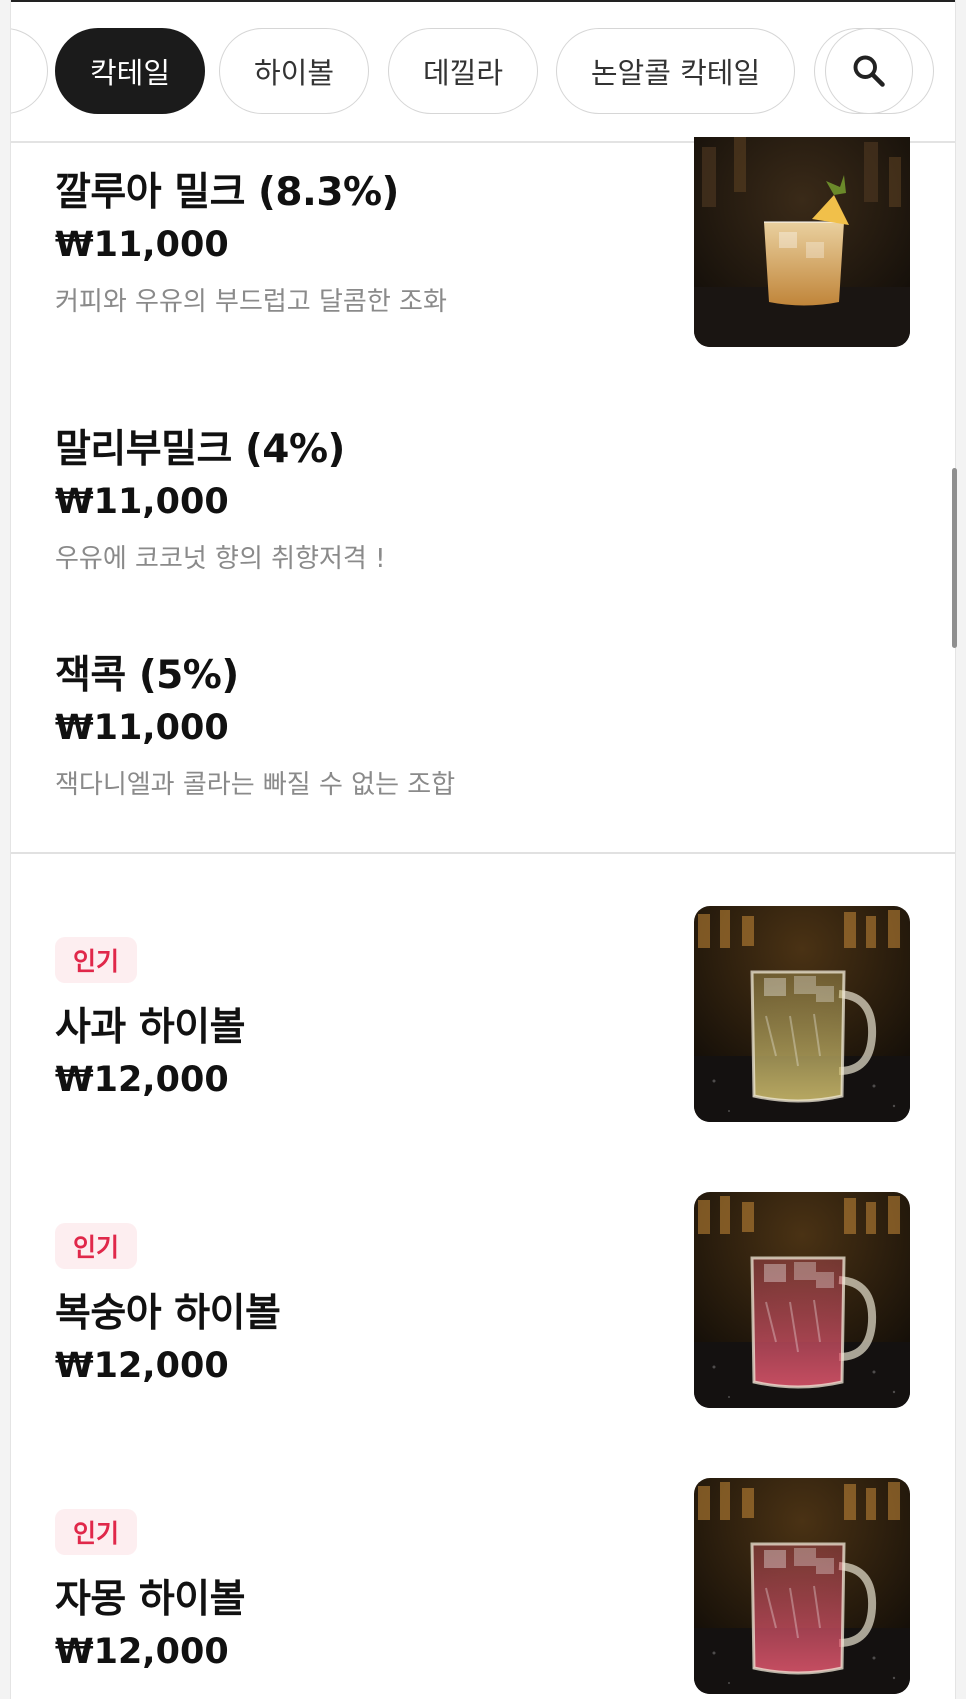  What do you see at coordinates (483, 726) in the screenshot?
I see `menu-item: 잭콕 (5%) ₩11,000 잭다니엘과 콜라는 빠질 수 없는 조합` at bounding box center [483, 726].